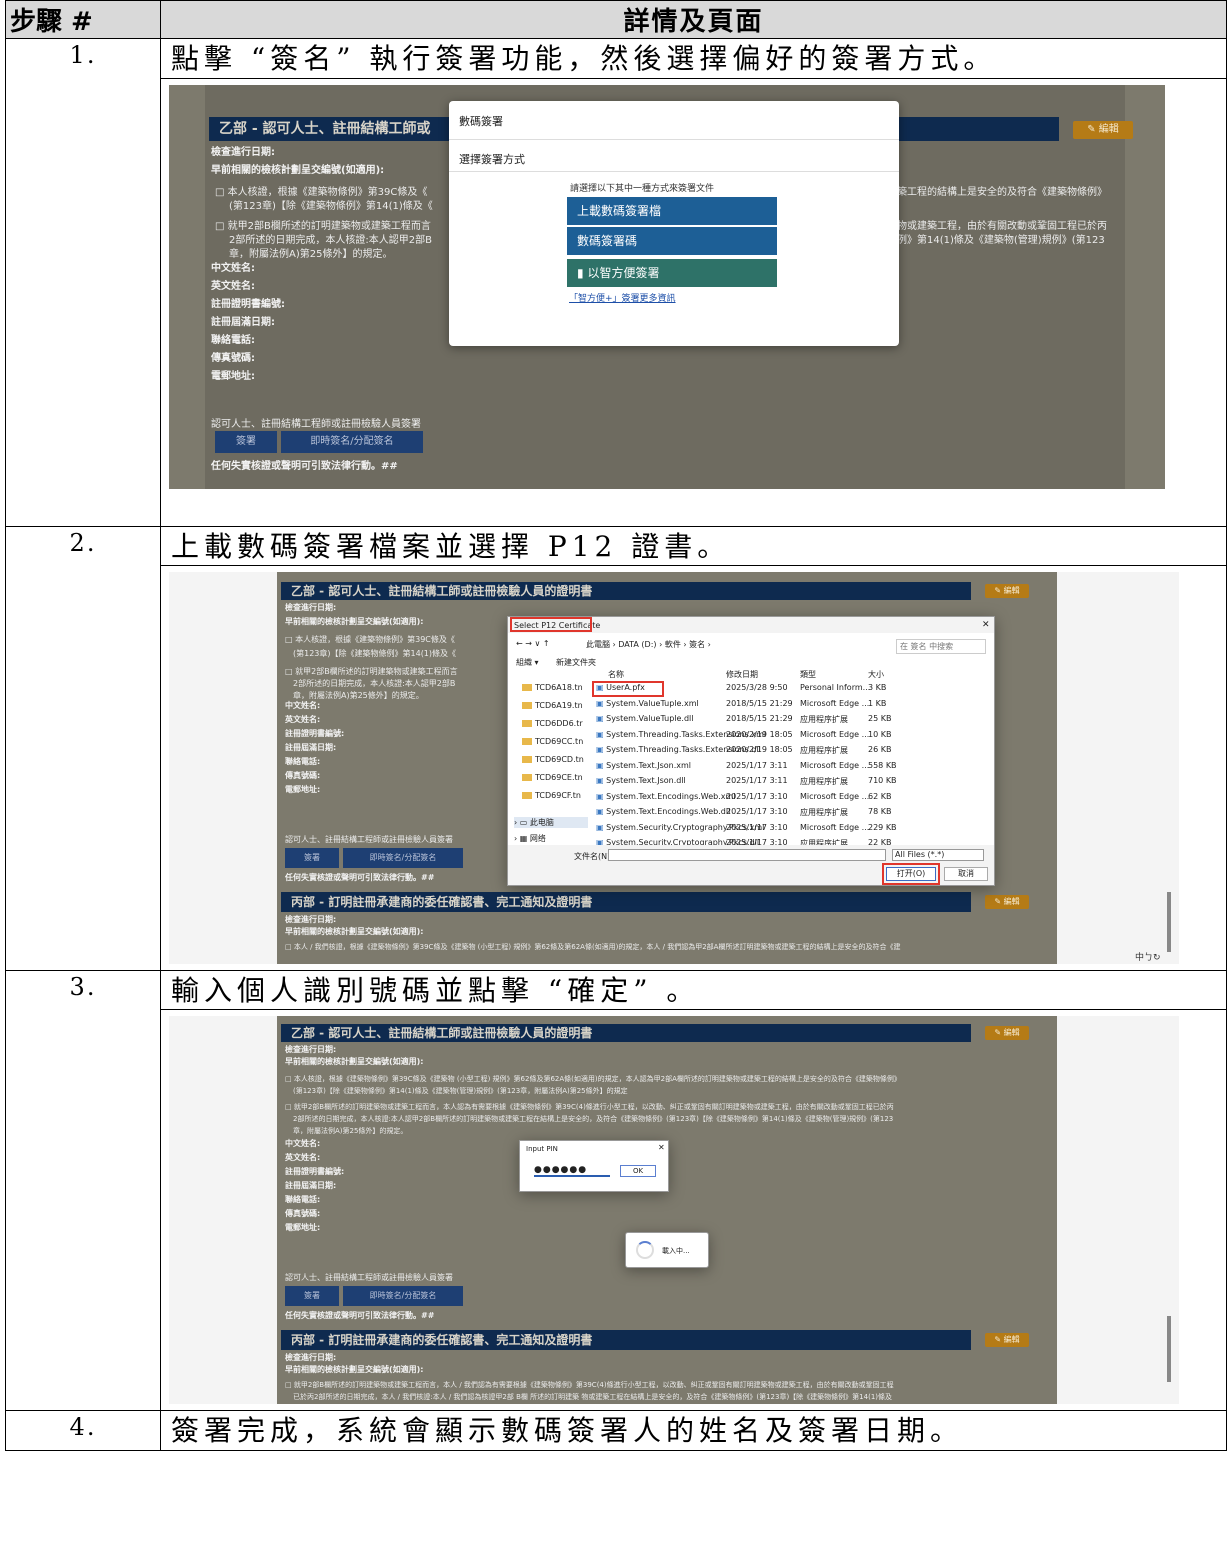  Describe the element at coordinates (1148, 958) in the screenshot. I see `ime-indicator: 中ㄅ↻` at that location.